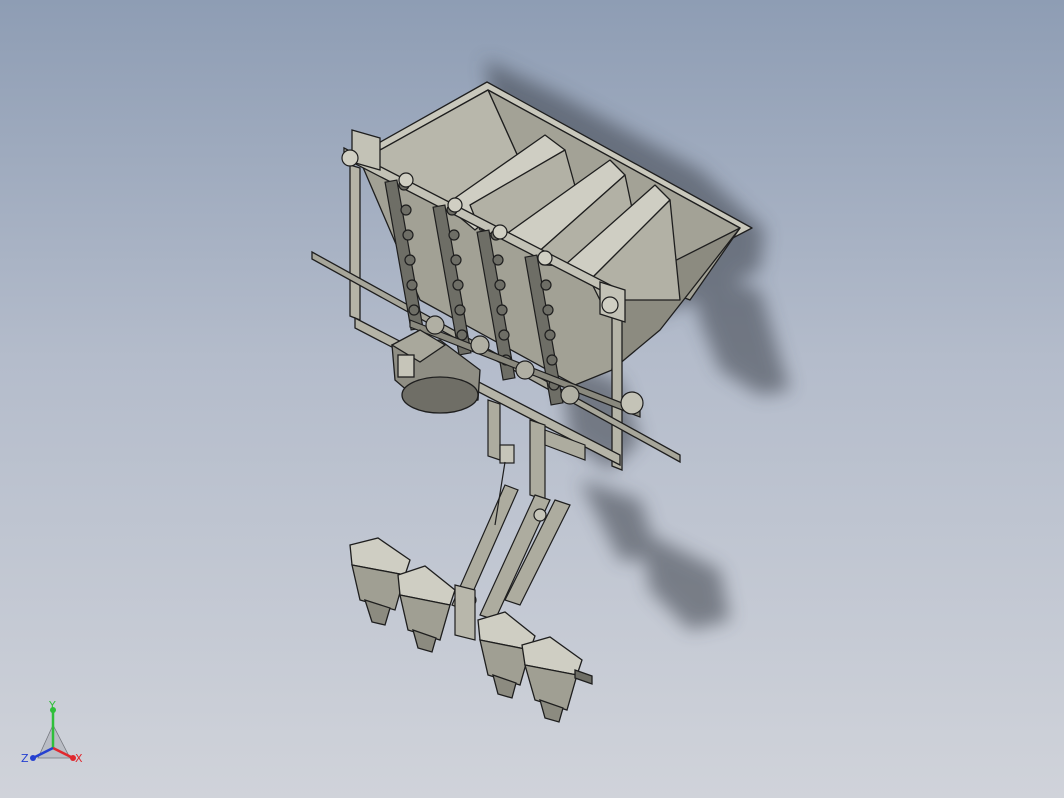  What do you see at coordinates (52, 706) in the screenshot?
I see `y-axis-label: Y` at bounding box center [52, 706].